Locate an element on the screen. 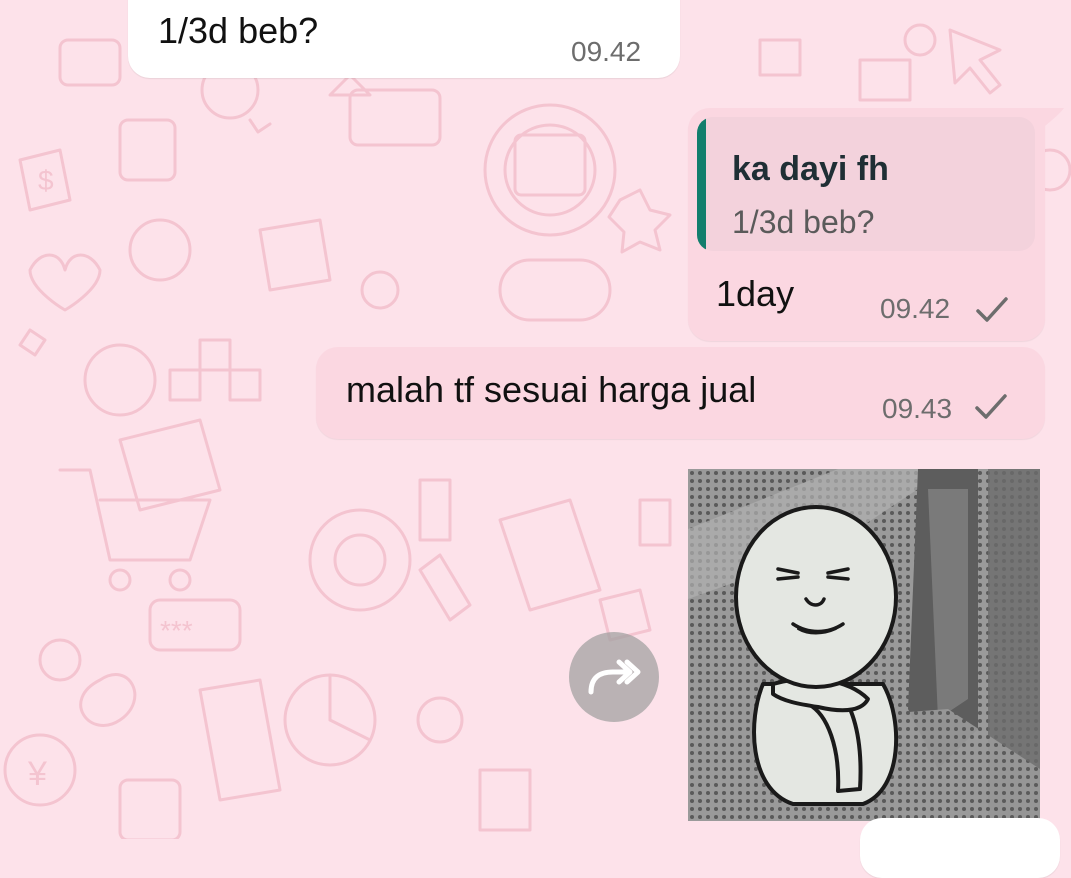 Image resolution: width=1071 pixels, height=878 pixels. outgoing-reply-message-bubble: ka dayi fh 1/3d beb? 1day 09.42 is located at coordinates (866, 224).